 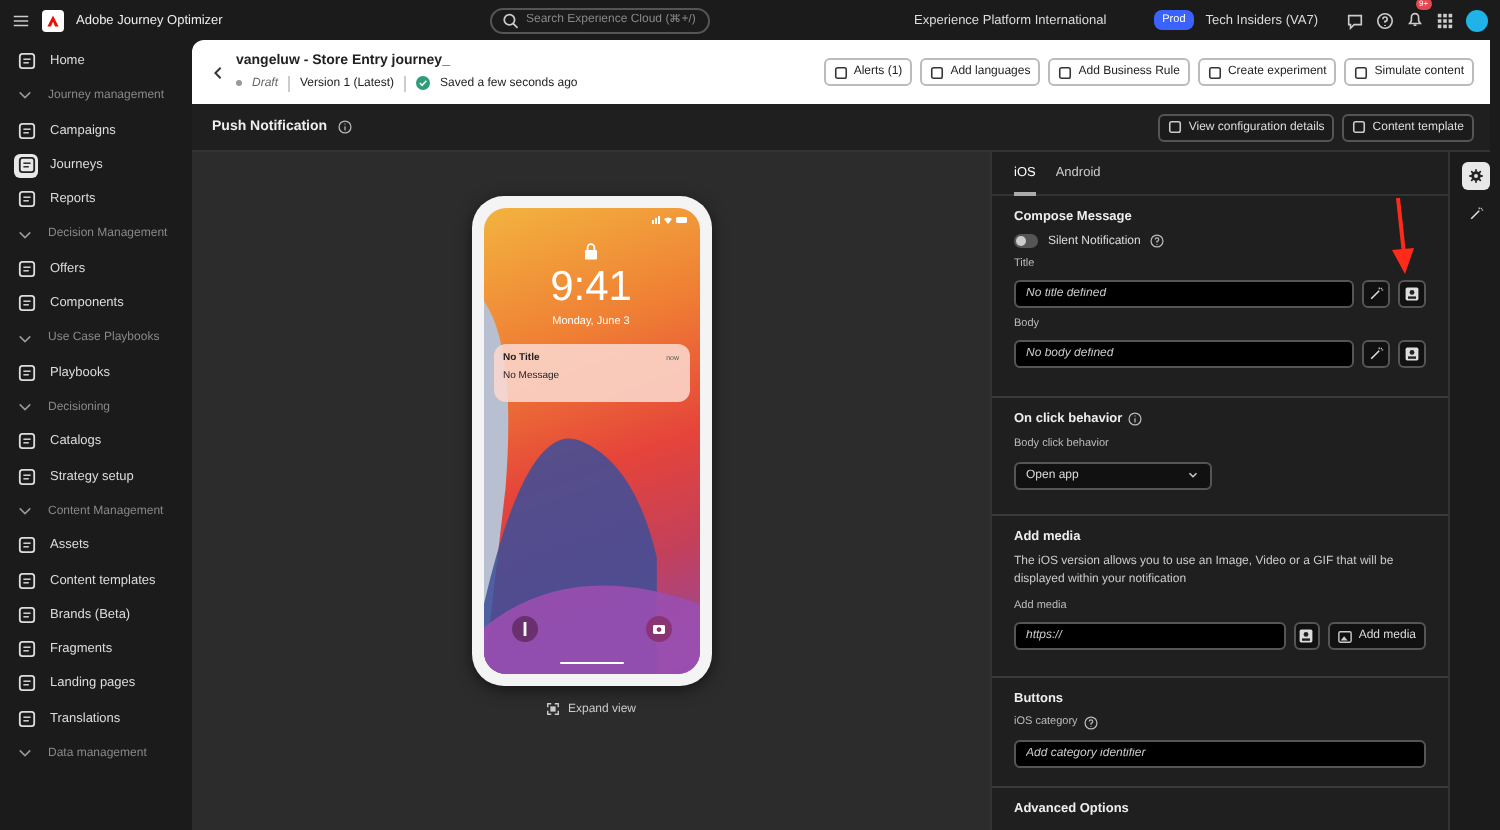 I want to click on logo-icon, so click(x=53, y=20).